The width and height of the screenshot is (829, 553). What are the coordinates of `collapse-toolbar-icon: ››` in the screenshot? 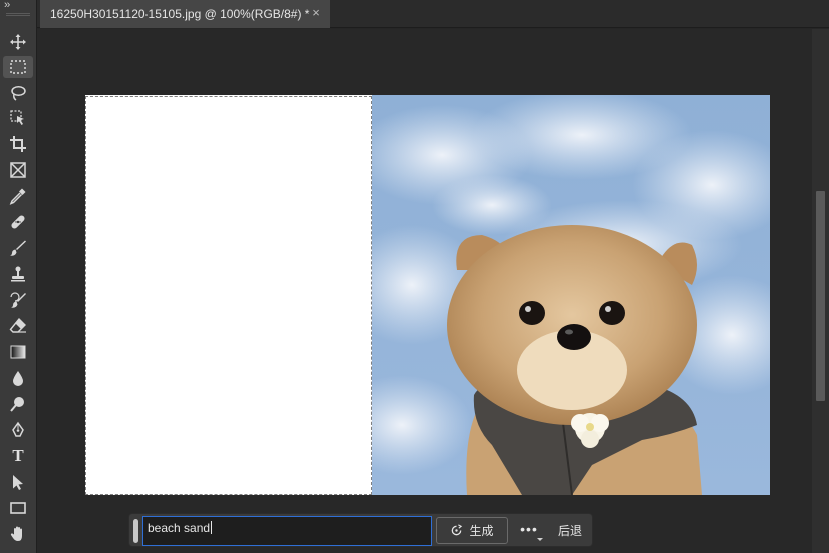 It's located at (7, 5).